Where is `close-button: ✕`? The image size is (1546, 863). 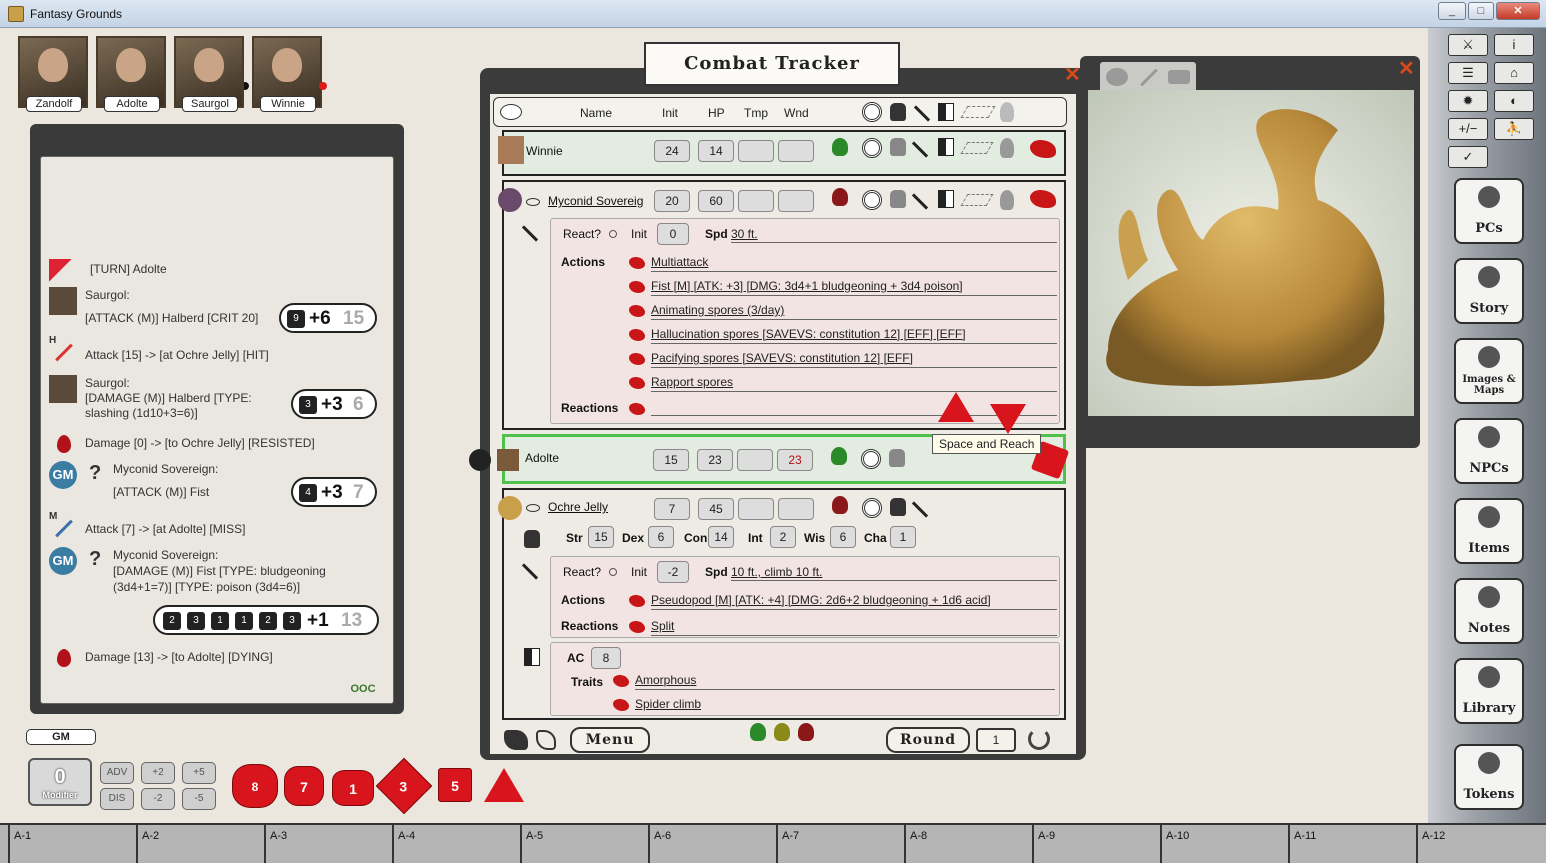
close-button: ✕ is located at coordinates (1518, 11).